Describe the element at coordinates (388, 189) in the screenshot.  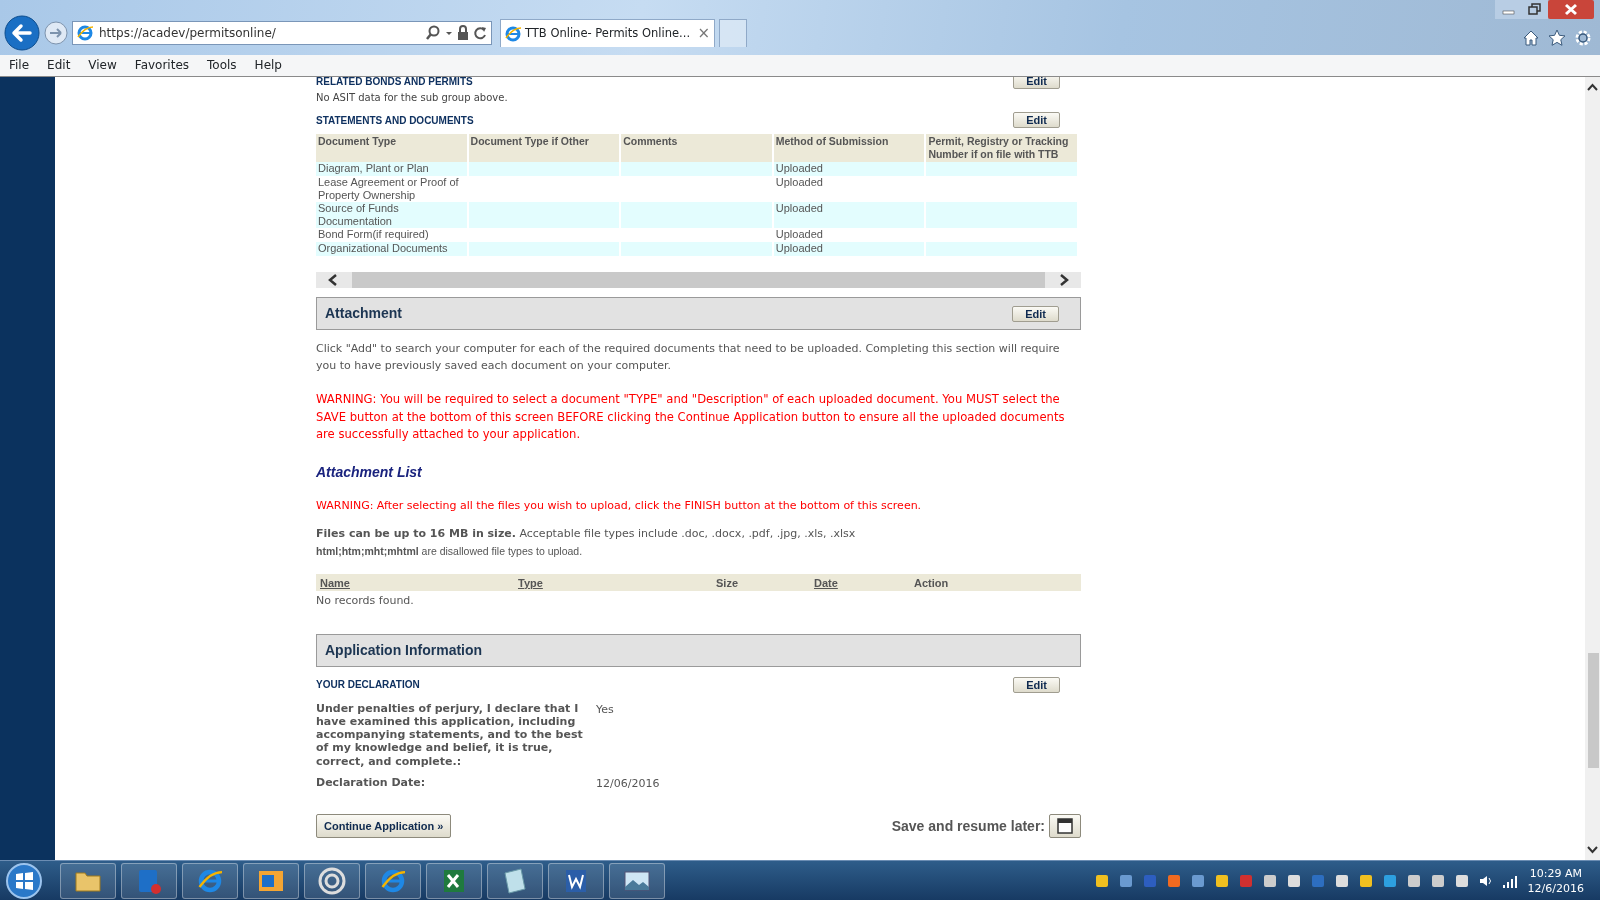
I see `table-cell-text: Lease Agreement or Proof of Property Ownership` at that location.